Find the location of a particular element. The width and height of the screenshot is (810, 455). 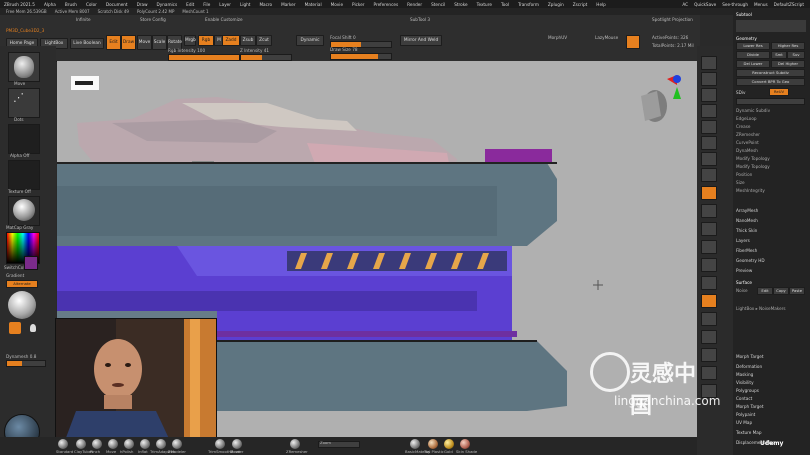

polyf-icon is located at coordinates (709, 319).